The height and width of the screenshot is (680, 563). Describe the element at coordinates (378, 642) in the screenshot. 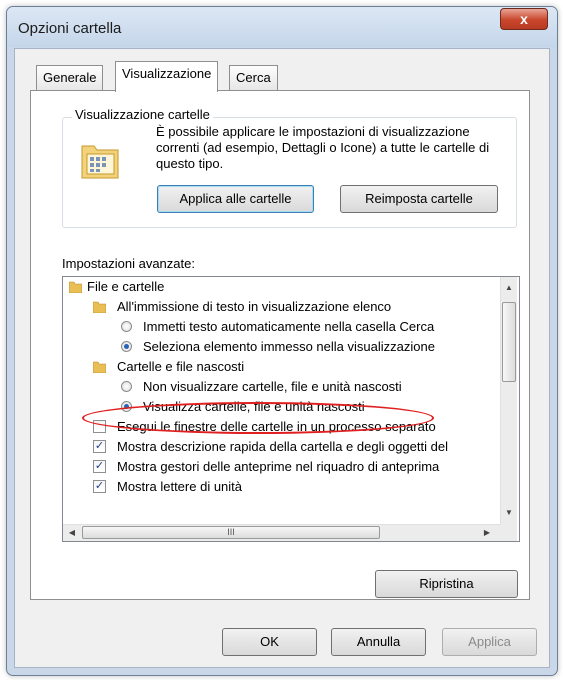

I see `cancel-button: Annulla` at that location.